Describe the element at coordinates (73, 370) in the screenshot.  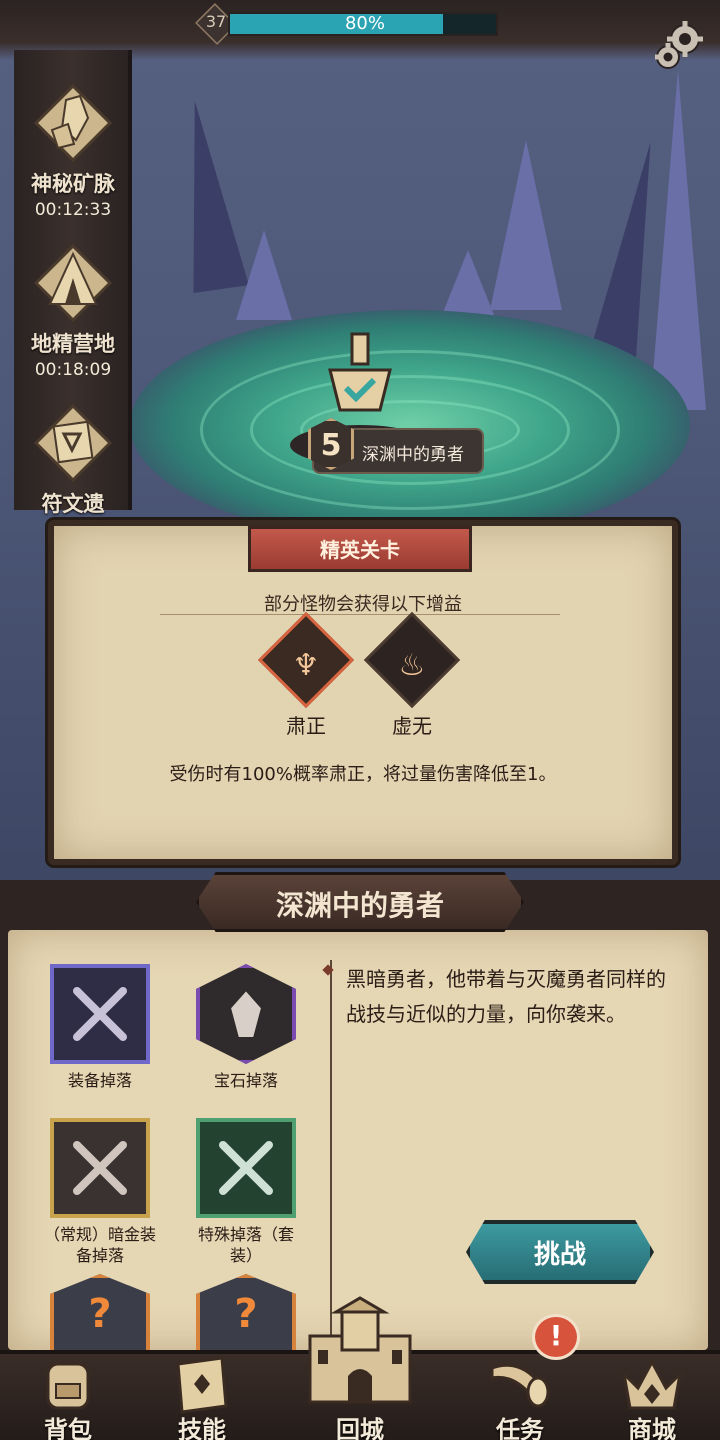
I see `sidebar-item-timer: 00:18:09` at that location.